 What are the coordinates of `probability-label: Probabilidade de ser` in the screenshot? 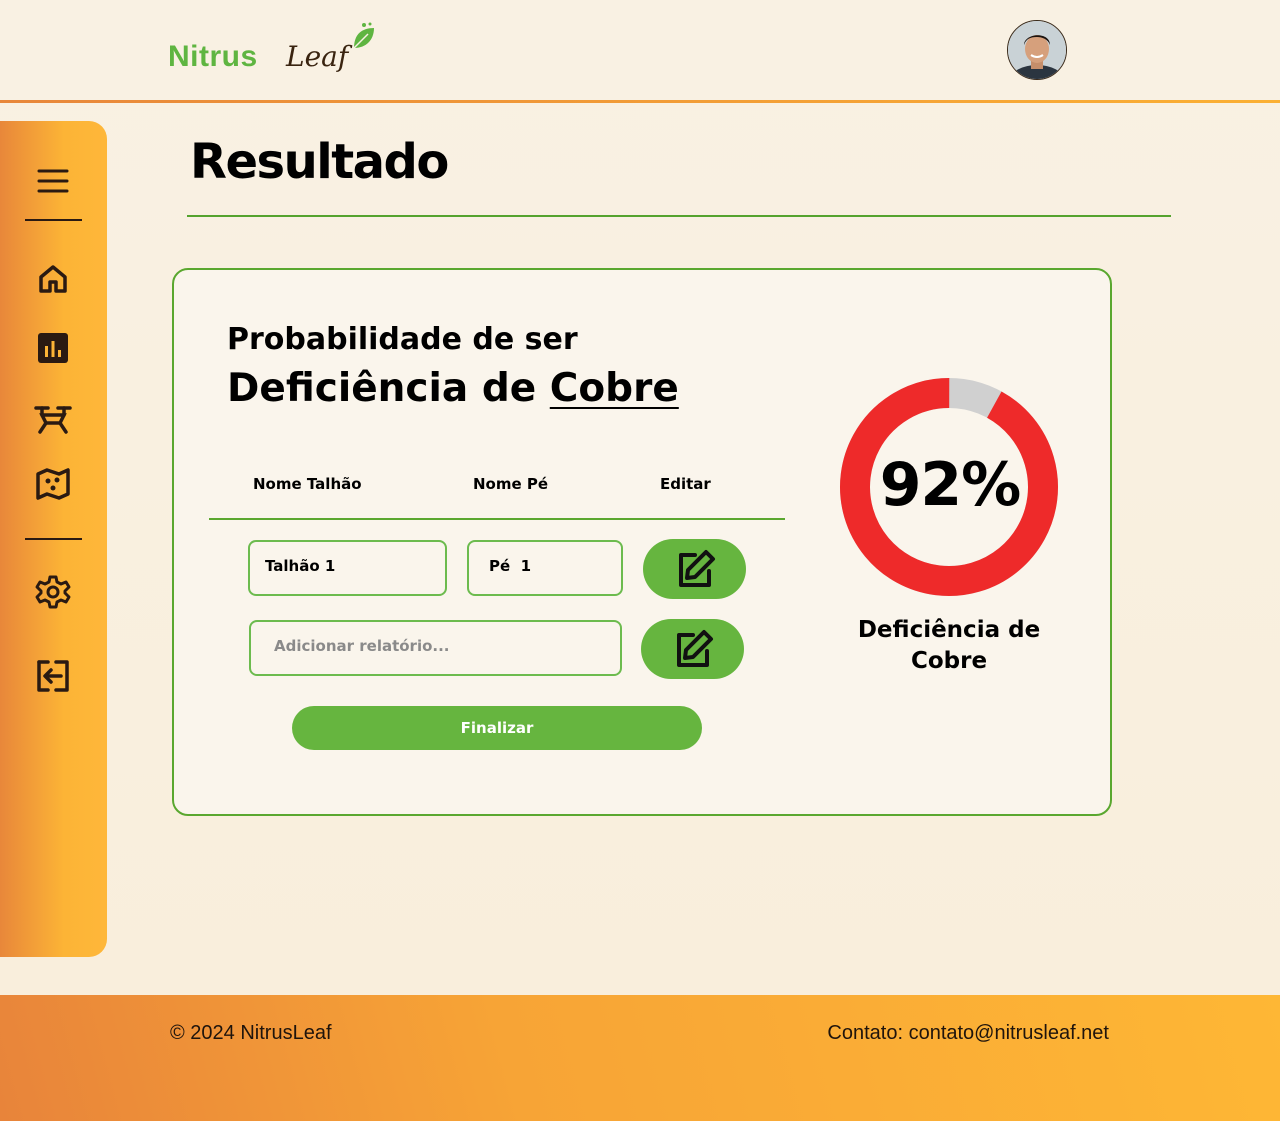 It's located at (402, 339).